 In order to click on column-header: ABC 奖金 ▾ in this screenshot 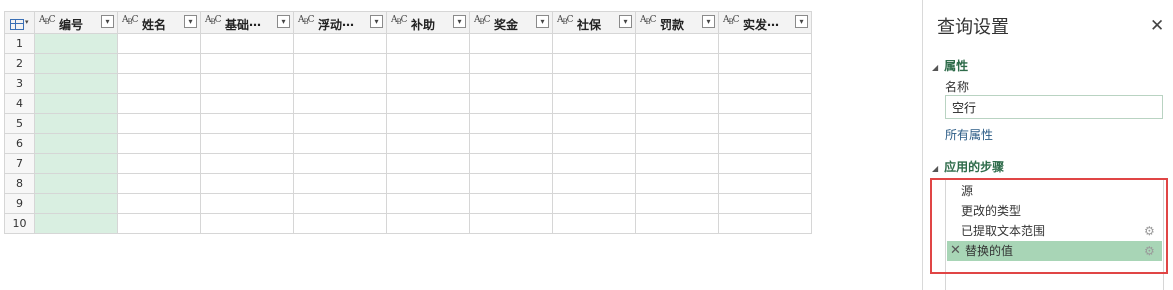, I will do `click(511, 22)`.